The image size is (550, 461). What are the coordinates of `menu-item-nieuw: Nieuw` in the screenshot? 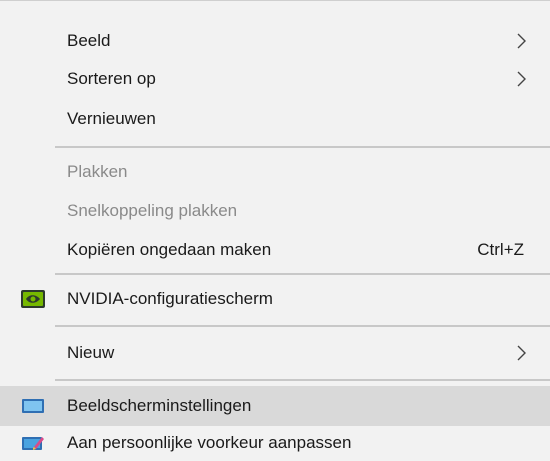 It's located at (275, 353).